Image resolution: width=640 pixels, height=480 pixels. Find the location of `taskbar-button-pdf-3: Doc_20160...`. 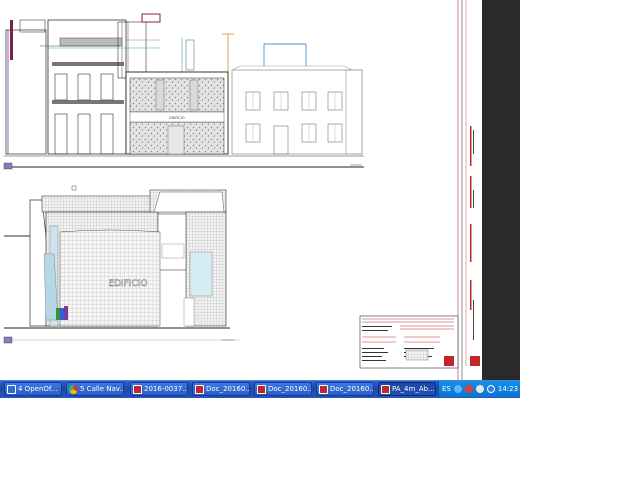

taskbar-button-pdf-3: Doc_20160... is located at coordinates (283, 389).